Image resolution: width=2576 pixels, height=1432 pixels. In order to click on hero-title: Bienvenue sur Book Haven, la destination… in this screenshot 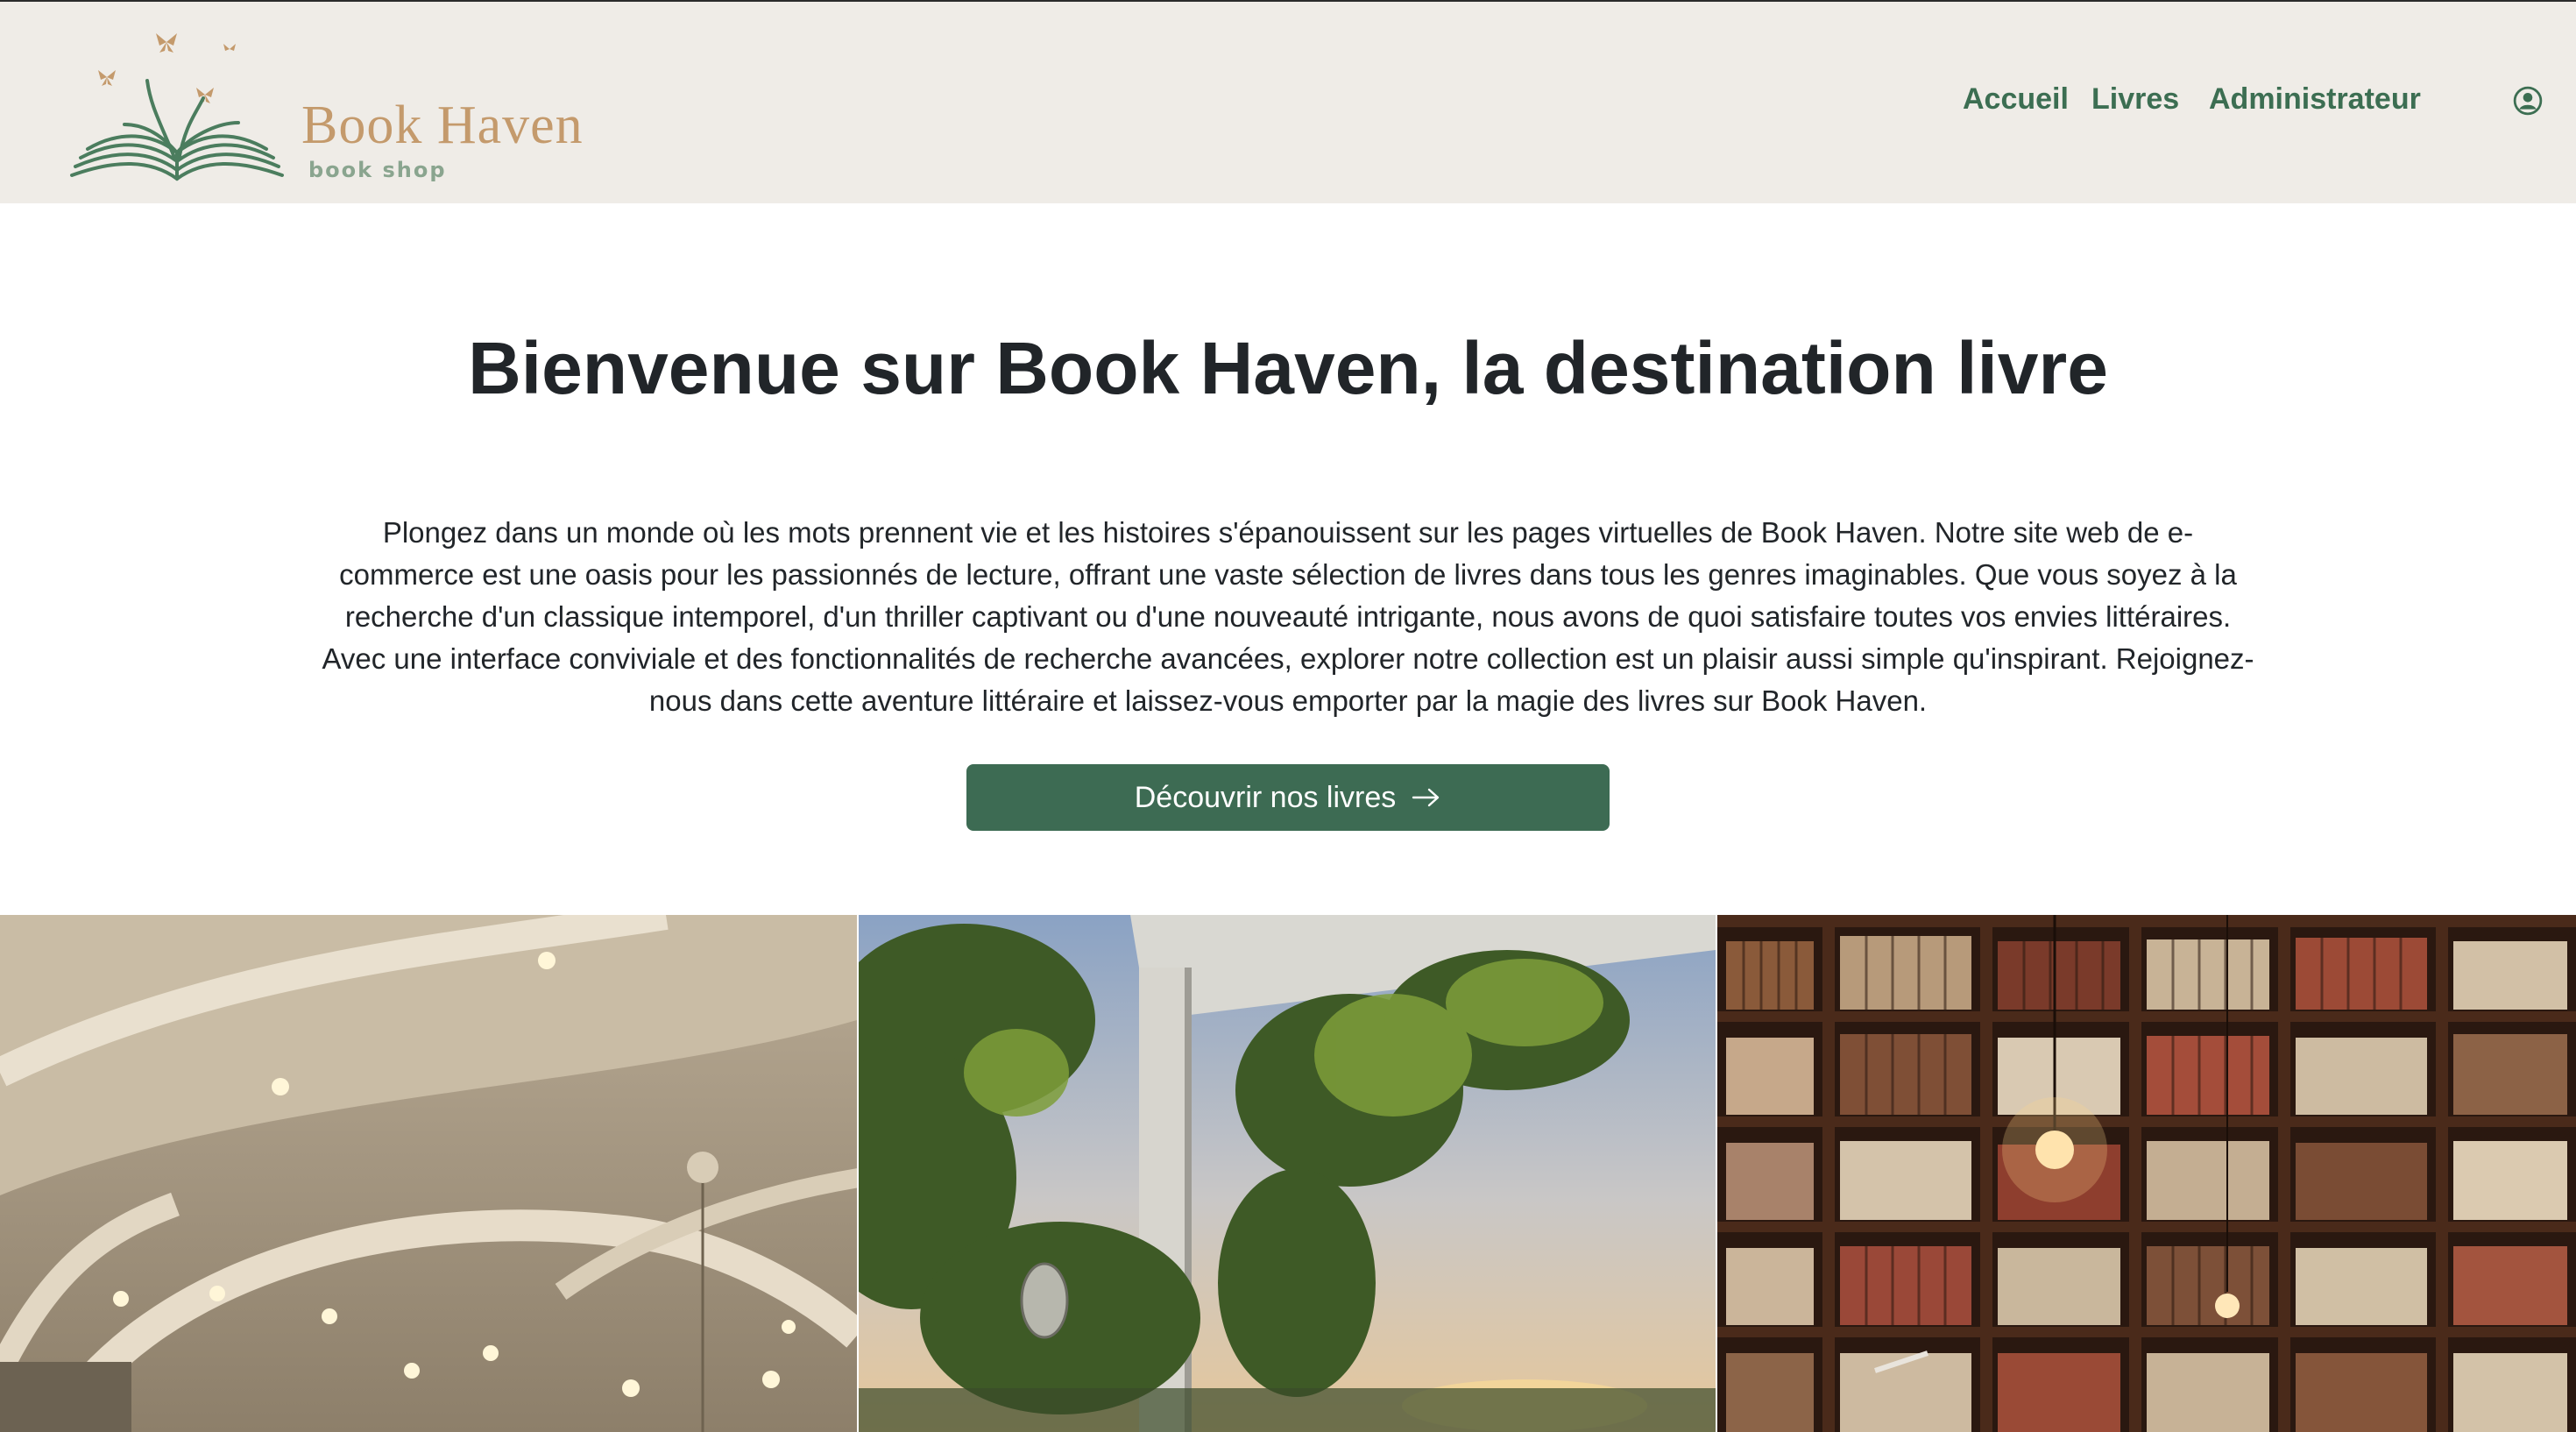, I will do `click(1288, 368)`.